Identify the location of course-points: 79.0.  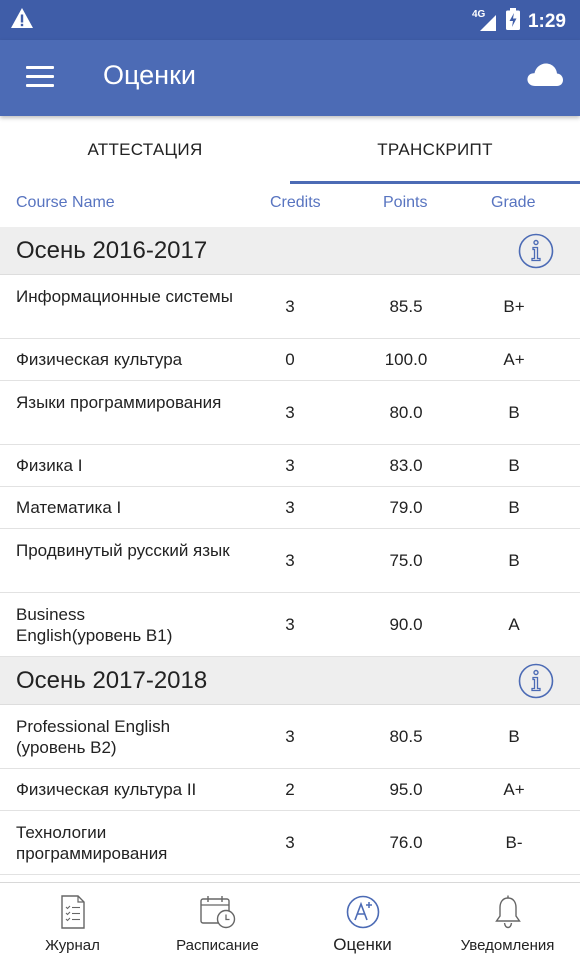
(406, 507).